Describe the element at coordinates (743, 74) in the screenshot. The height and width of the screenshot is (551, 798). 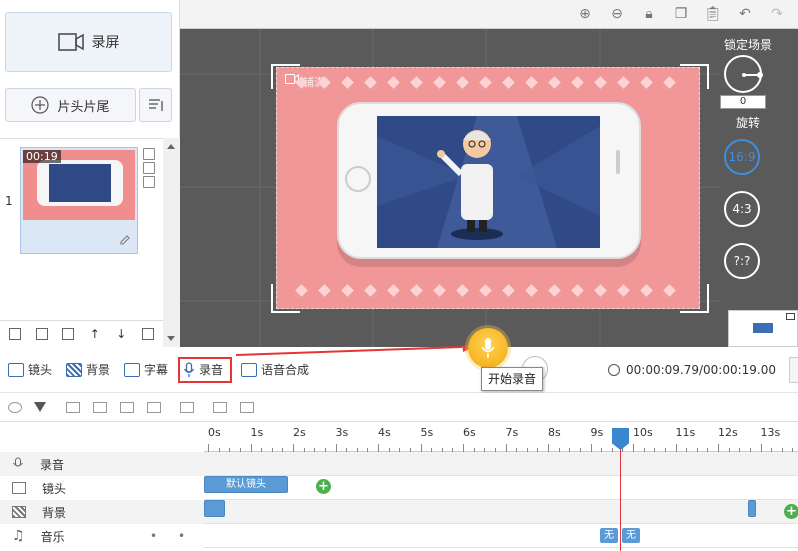
I see `rotate-dial` at that location.